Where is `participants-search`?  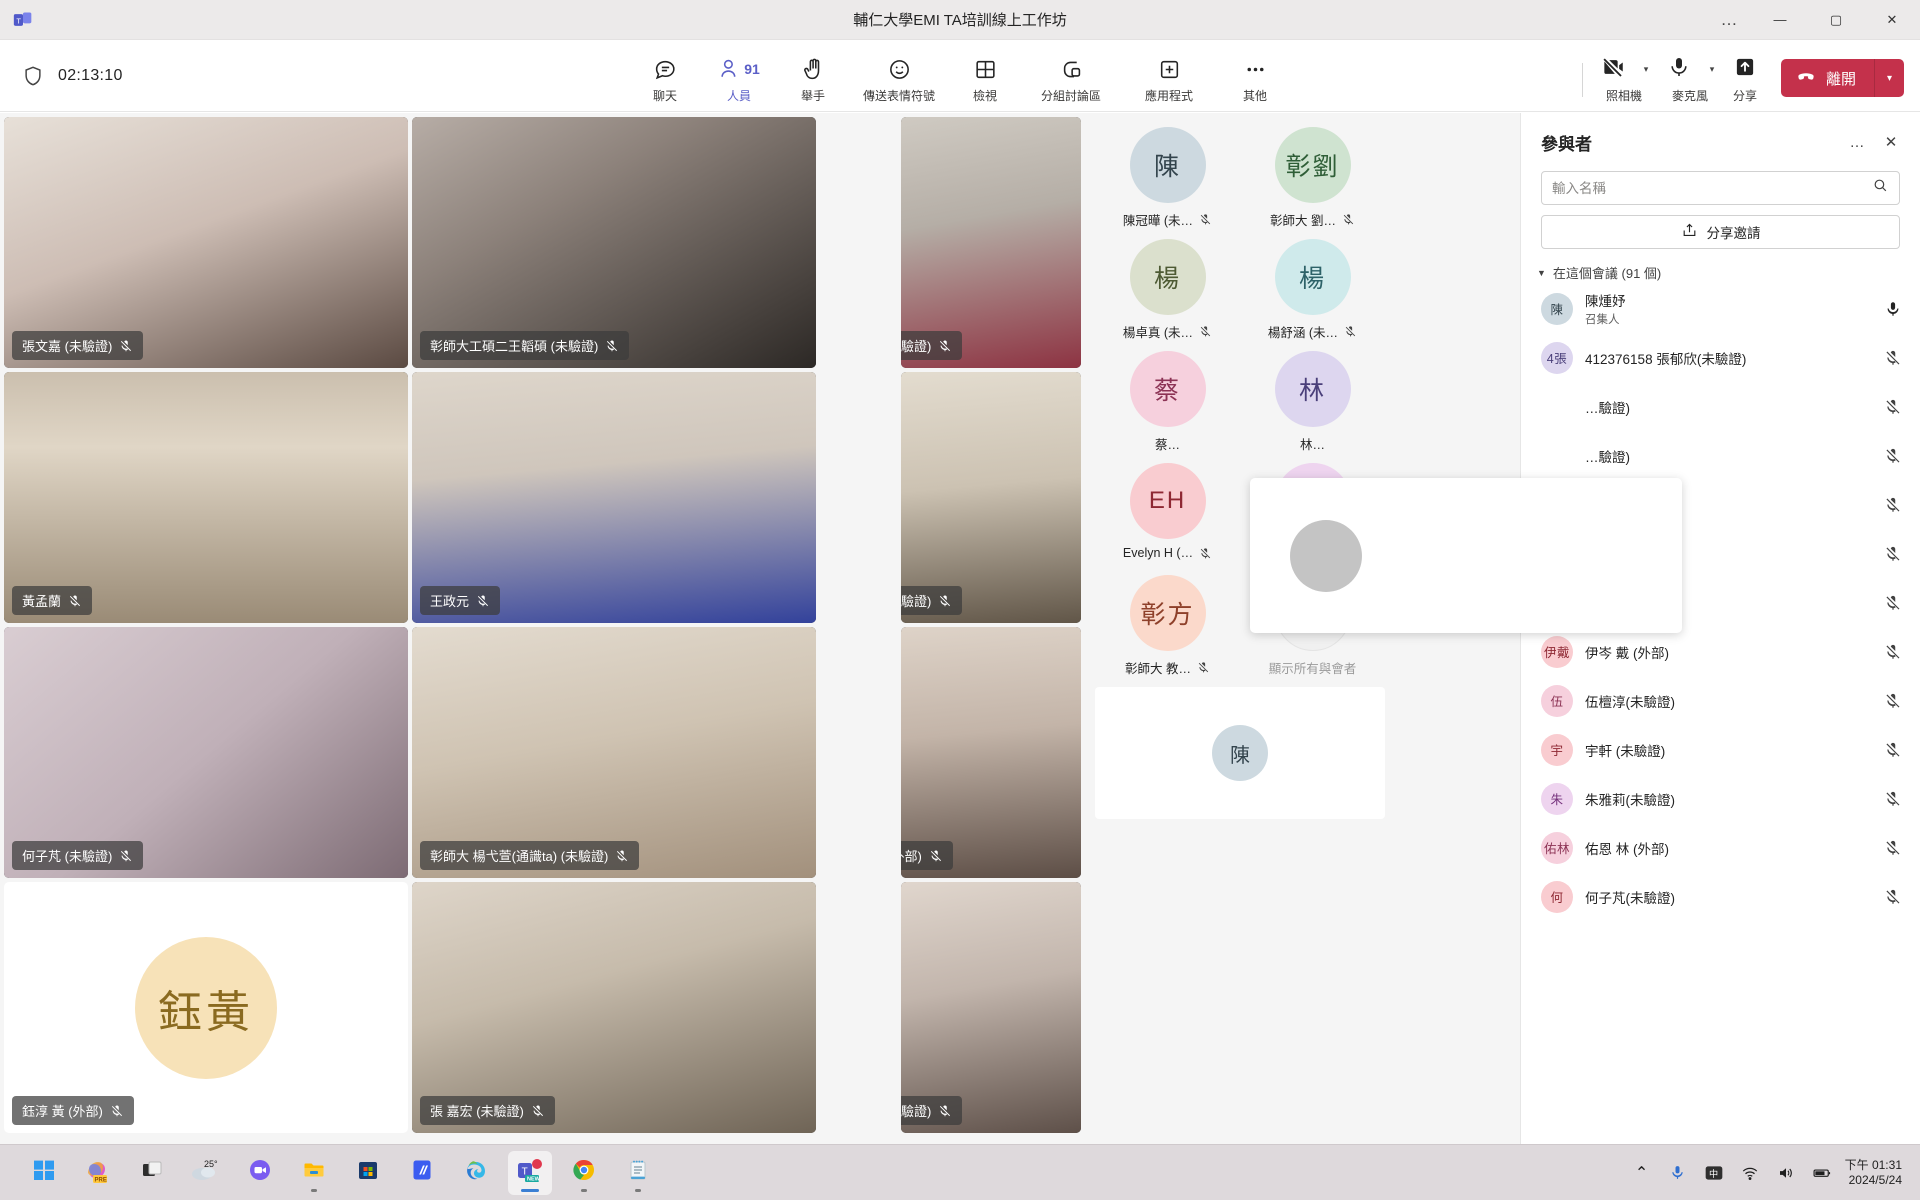
participants-search is located at coordinates (1720, 188).